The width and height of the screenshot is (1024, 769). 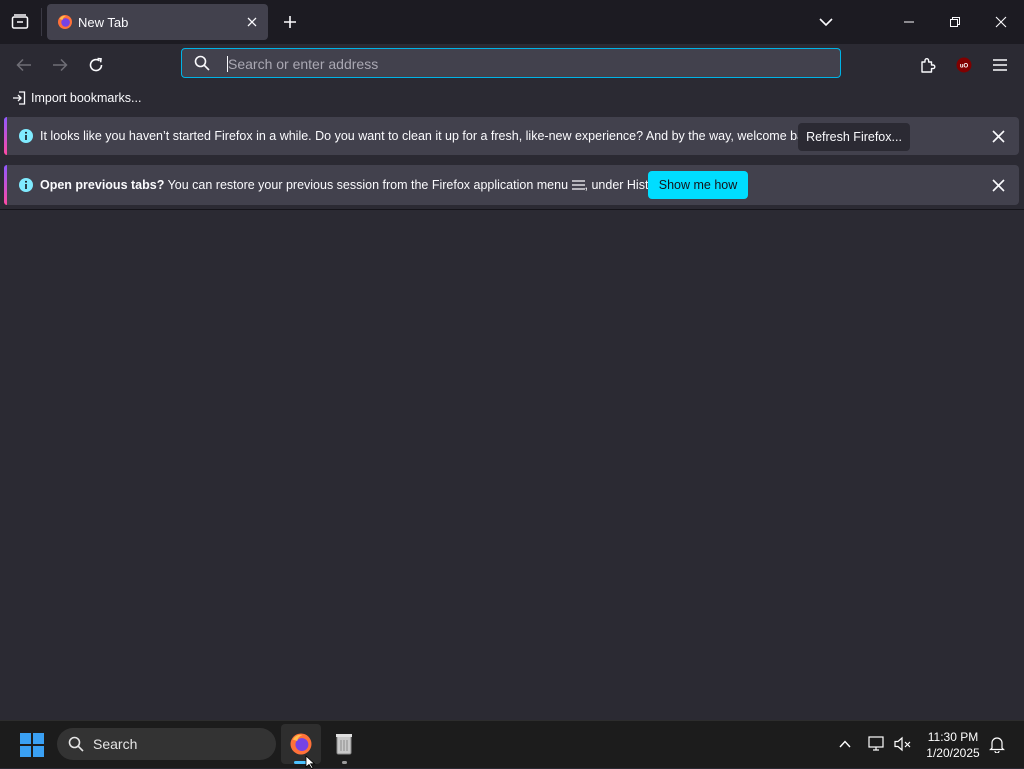 What do you see at coordinates (102, 185) in the screenshot?
I see `notification-bold-text: Open previous tabs?` at bounding box center [102, 185].